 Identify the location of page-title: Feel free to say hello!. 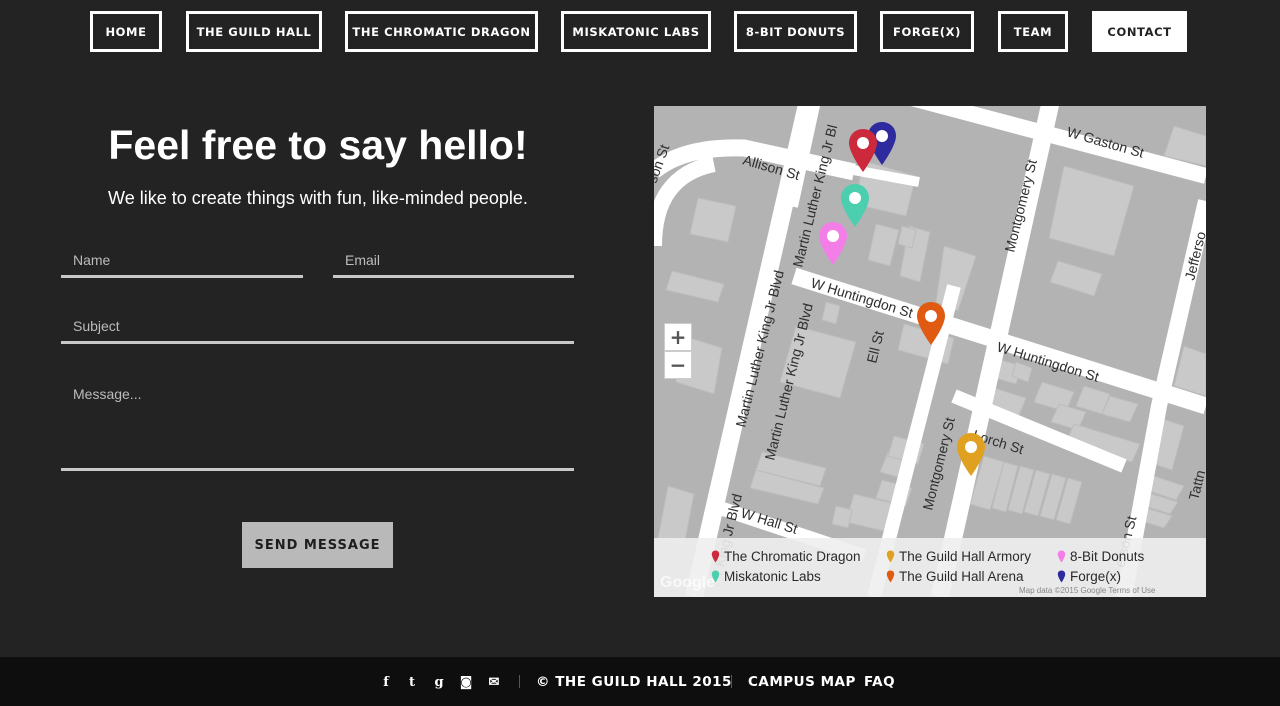
(318, 145).